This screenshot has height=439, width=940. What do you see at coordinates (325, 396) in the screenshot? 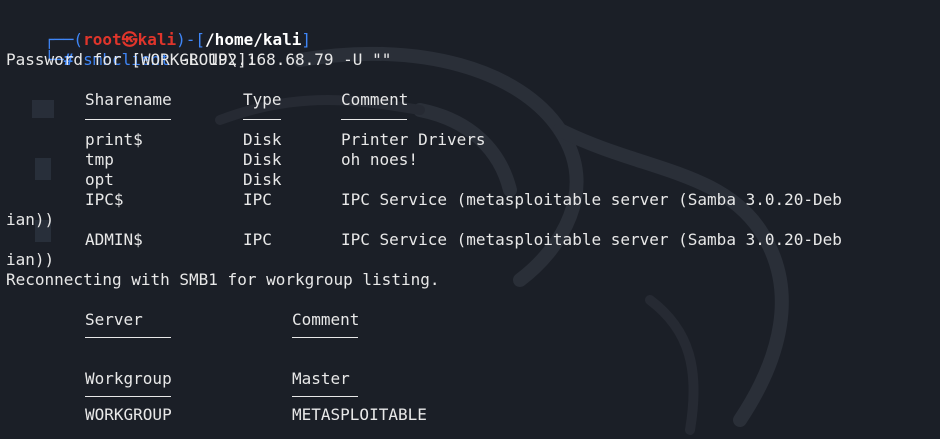
I see `underline-master` at bounding box center [325, 396].